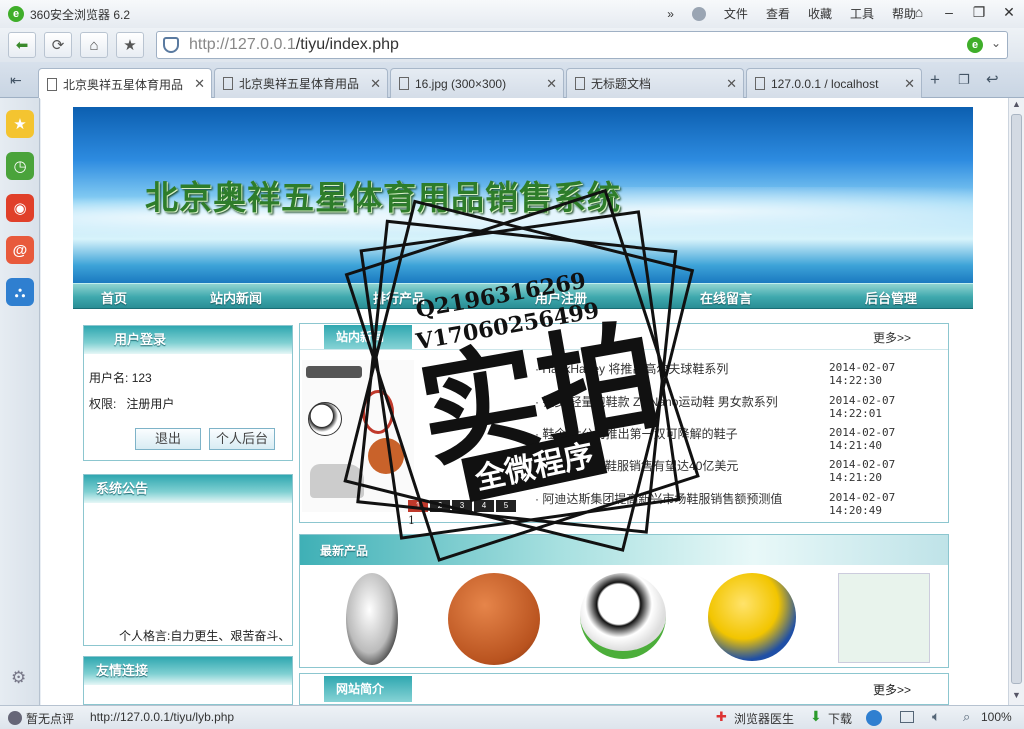  What do you see at coordinates (840, 718) in the screenshot?
I see `download-label: 下载` at bounding box center [840, 718].